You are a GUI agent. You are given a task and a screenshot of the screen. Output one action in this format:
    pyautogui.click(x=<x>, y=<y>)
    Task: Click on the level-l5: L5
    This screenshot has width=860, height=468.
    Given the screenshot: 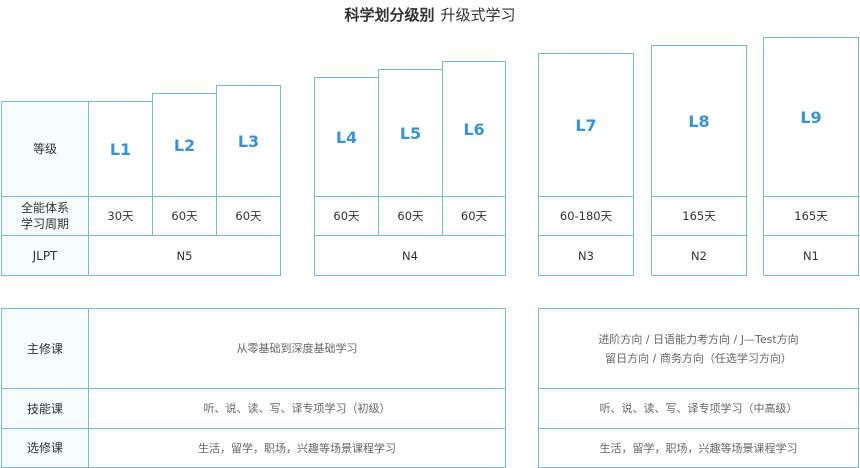 What is the action you would take?
    pyautogui.click(x=410, y=133)
    